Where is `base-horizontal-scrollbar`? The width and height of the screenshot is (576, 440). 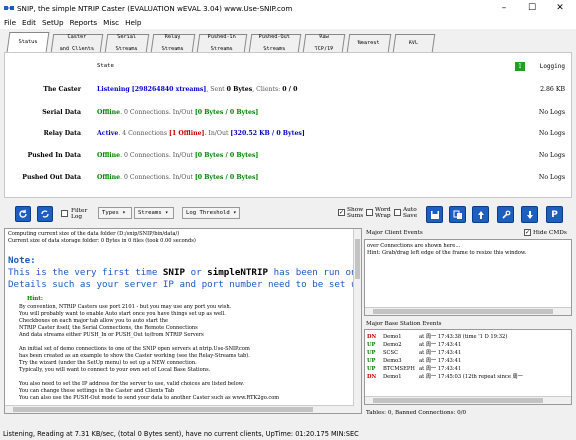
base-horizontal-scrollbar is located at coordinates (468, 400).